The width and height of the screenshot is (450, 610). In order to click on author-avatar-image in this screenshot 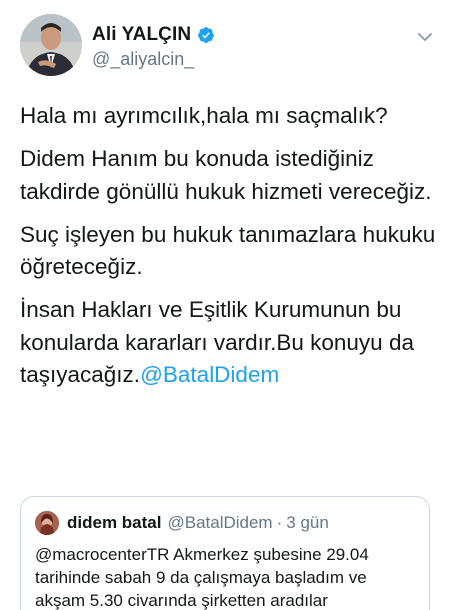, I will do `click(51, 45)`.